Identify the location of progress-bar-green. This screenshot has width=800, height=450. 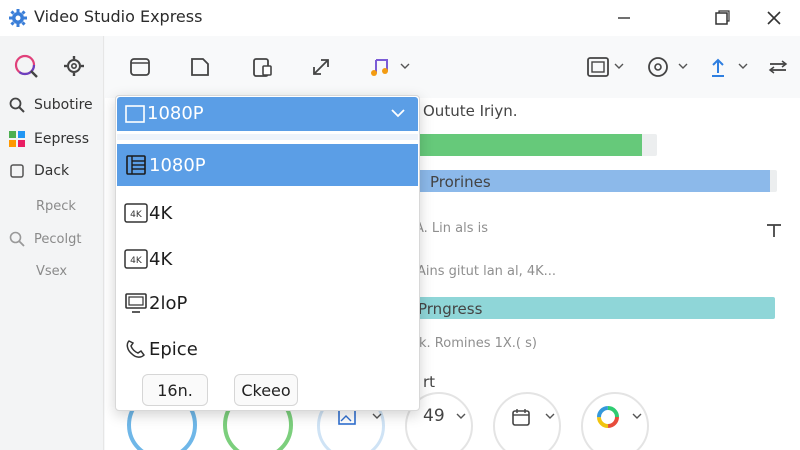
(536, 145).